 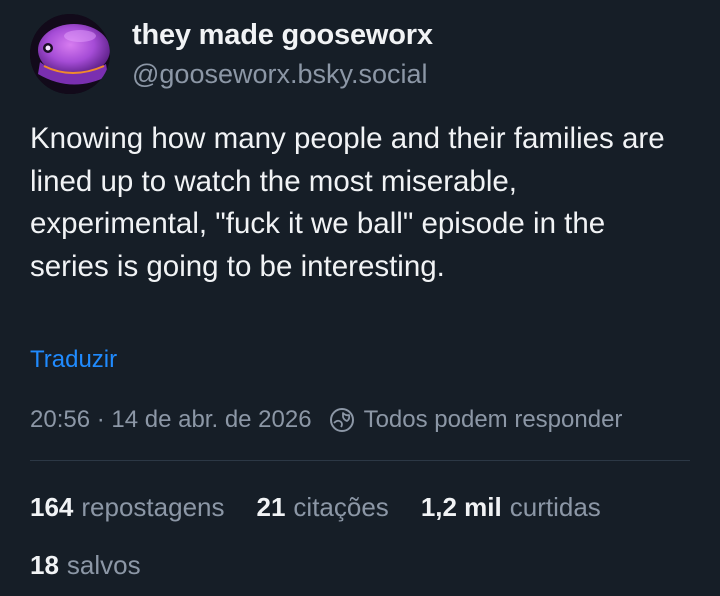 I want to click on reposts-stat: 164 repostagens, so click(x=127, y=507).